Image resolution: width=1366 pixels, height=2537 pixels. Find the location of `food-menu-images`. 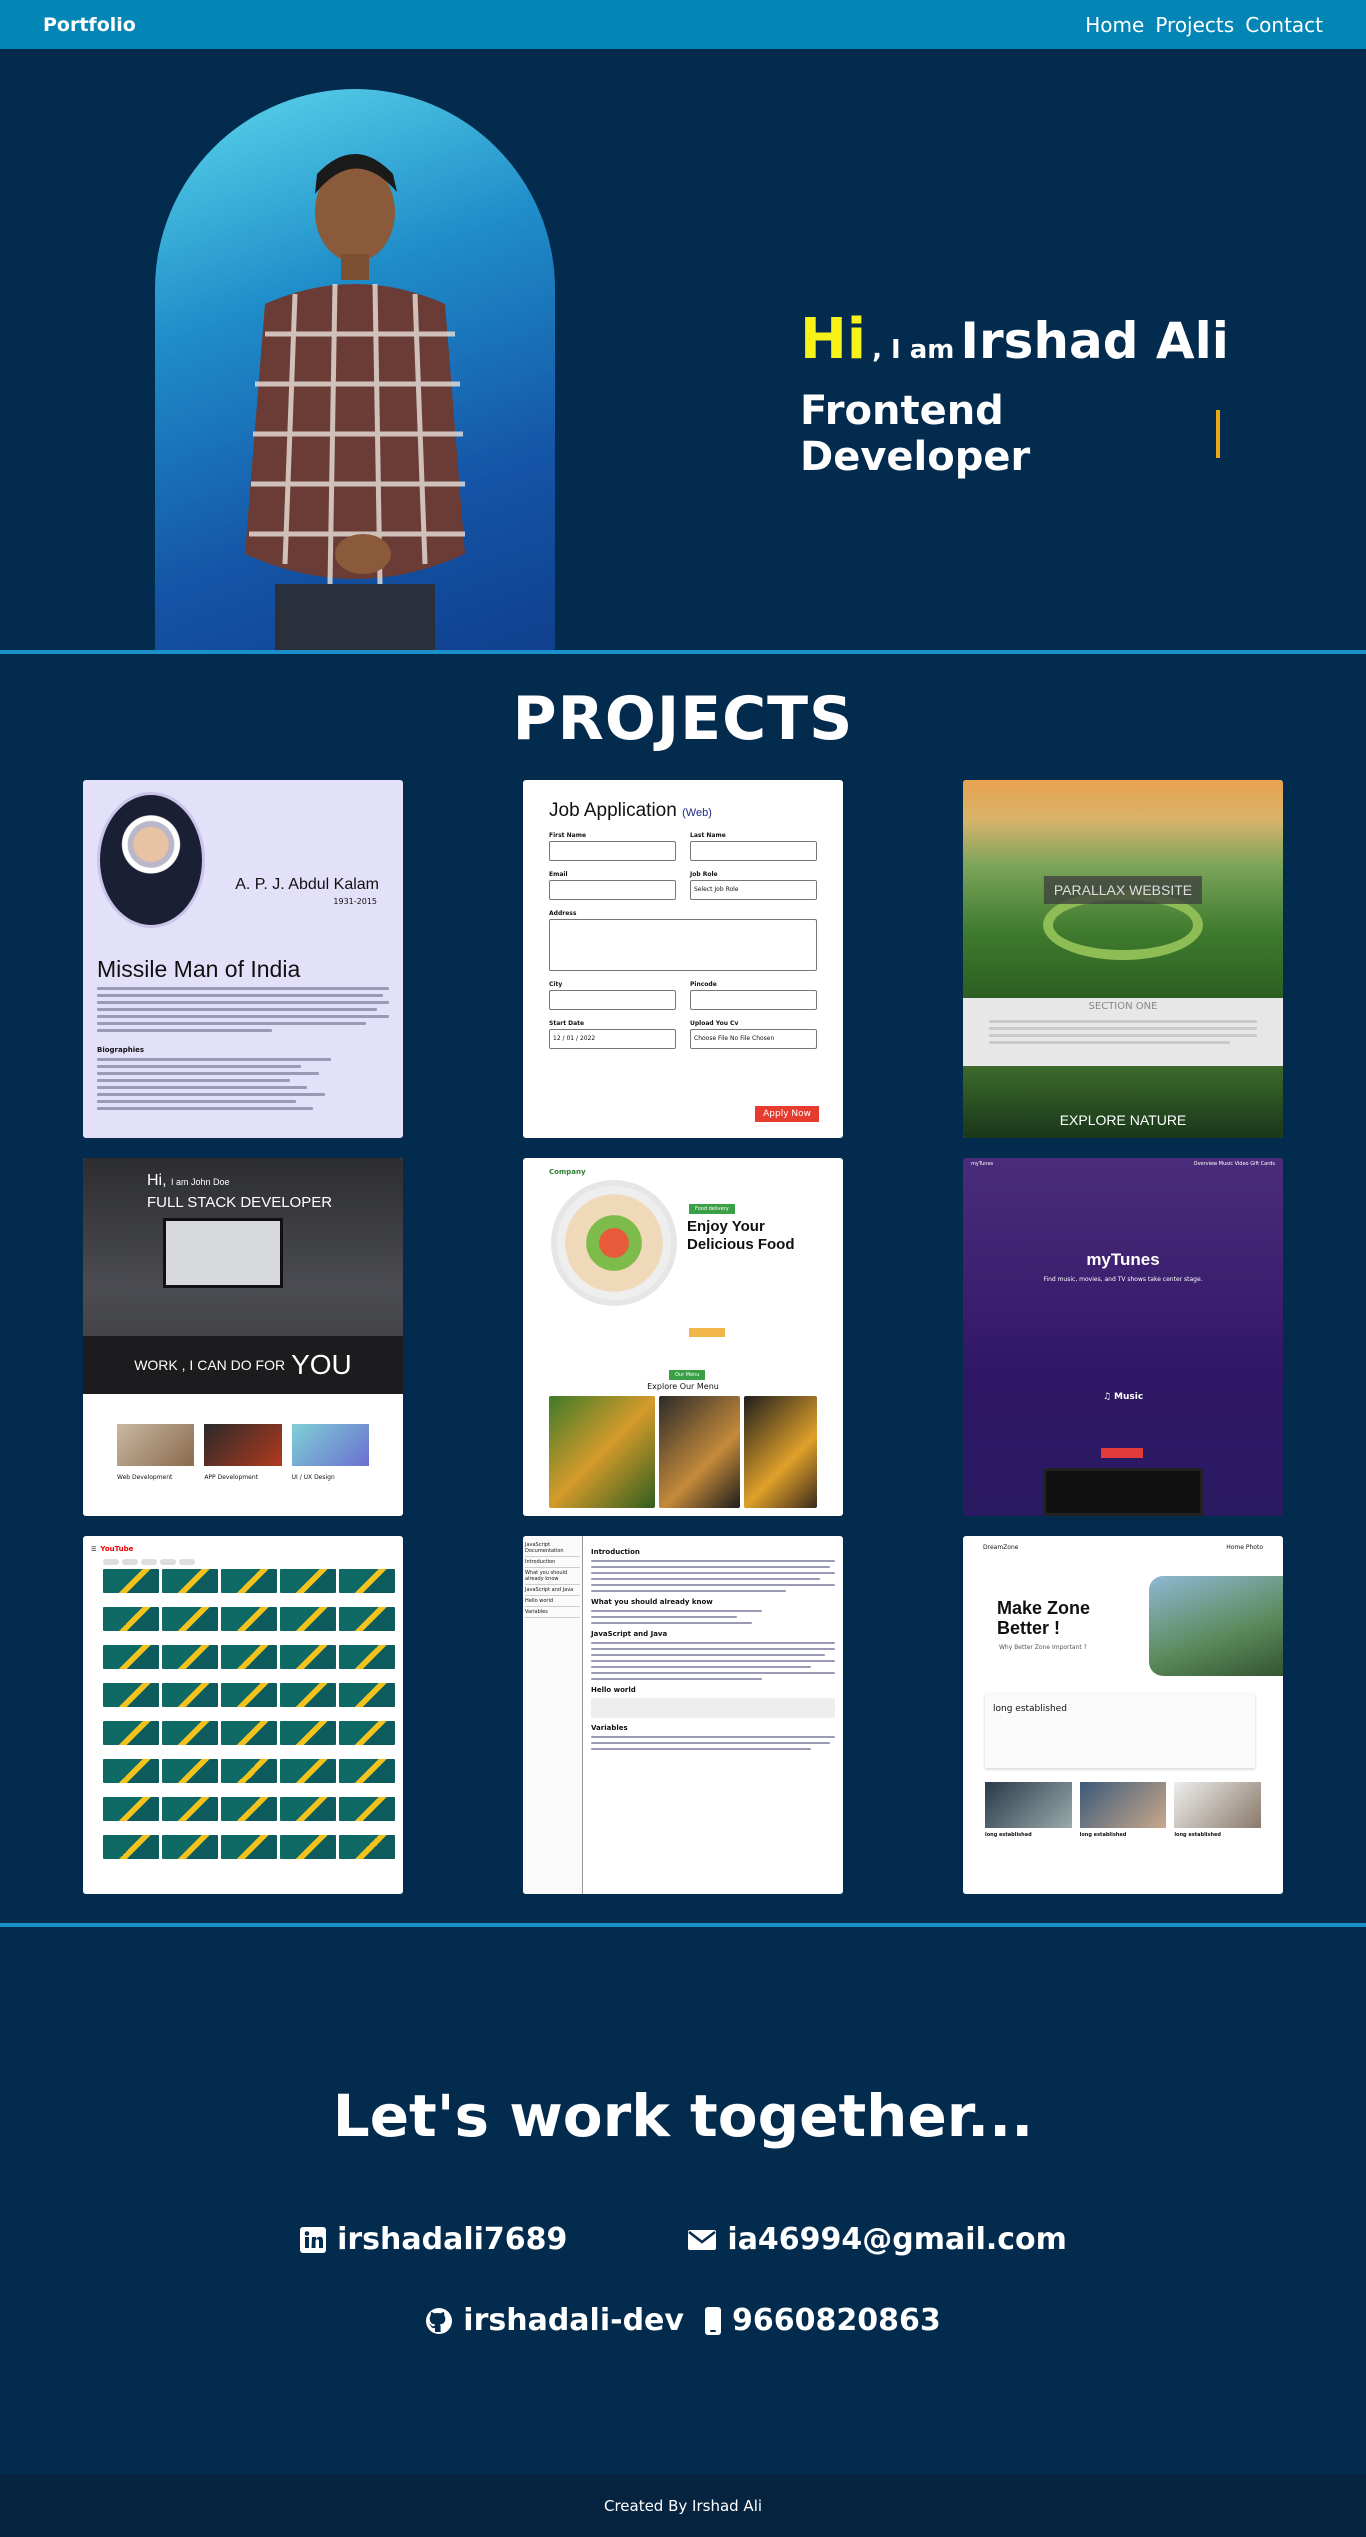

food-menu-images is located at coordinates (683, 1452).